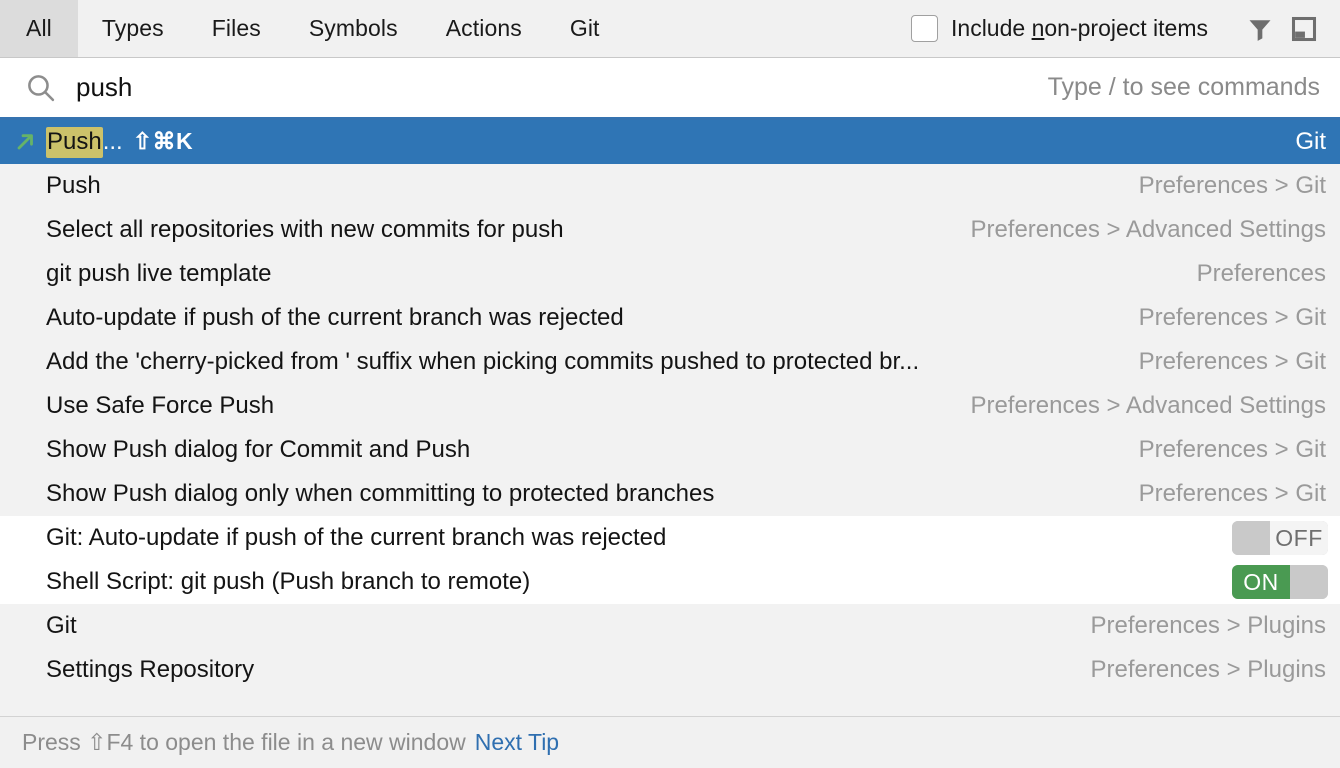  I want to click on result-row: Git Preferences > Plugins, so click(670, 626).